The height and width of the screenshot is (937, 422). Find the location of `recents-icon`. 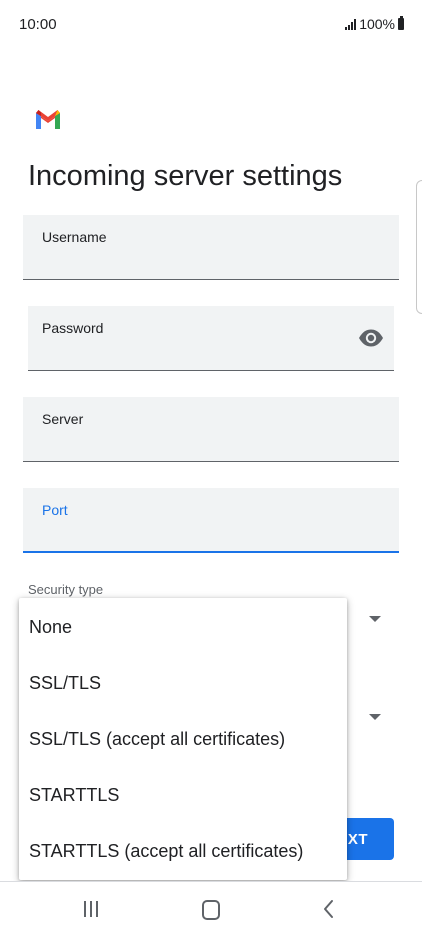

recents-icon is located at coordinates (91, 909).